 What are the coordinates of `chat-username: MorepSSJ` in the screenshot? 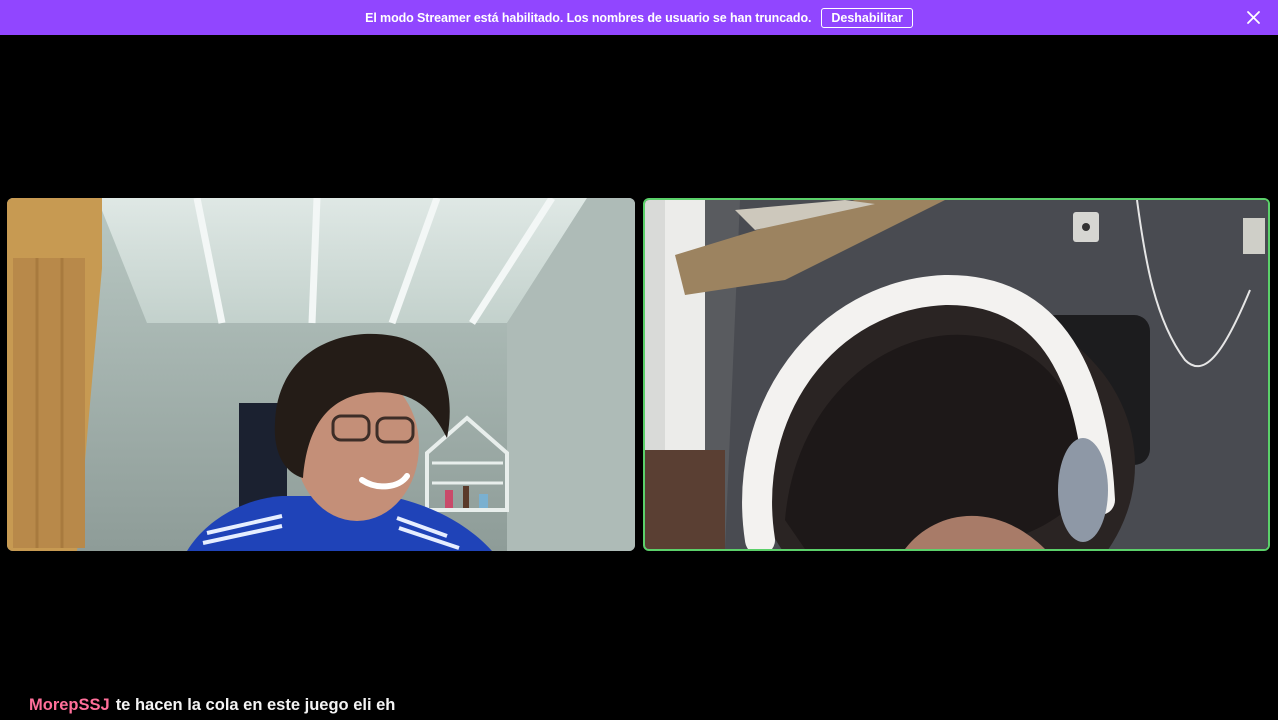 It's located at (69, 705).